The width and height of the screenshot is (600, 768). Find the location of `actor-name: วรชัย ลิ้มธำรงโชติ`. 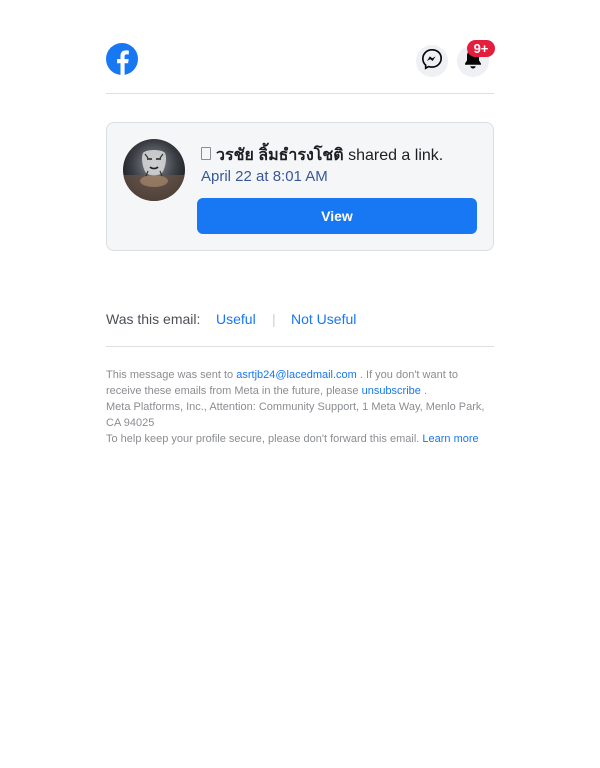

actor-name: วรชัย ลิ้มธำรงโชติ is located at coordinates (280, 155).